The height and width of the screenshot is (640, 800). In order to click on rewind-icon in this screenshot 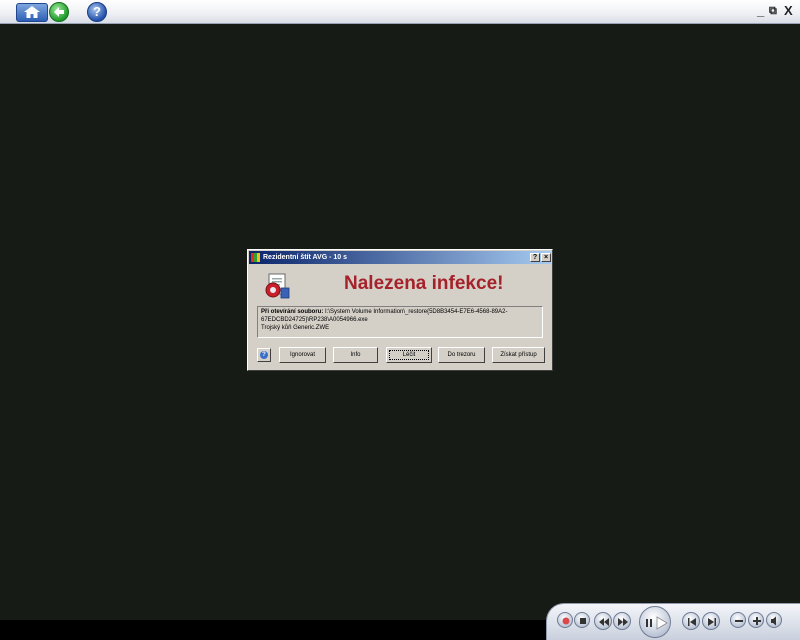, I will do `click(604, 622)`.